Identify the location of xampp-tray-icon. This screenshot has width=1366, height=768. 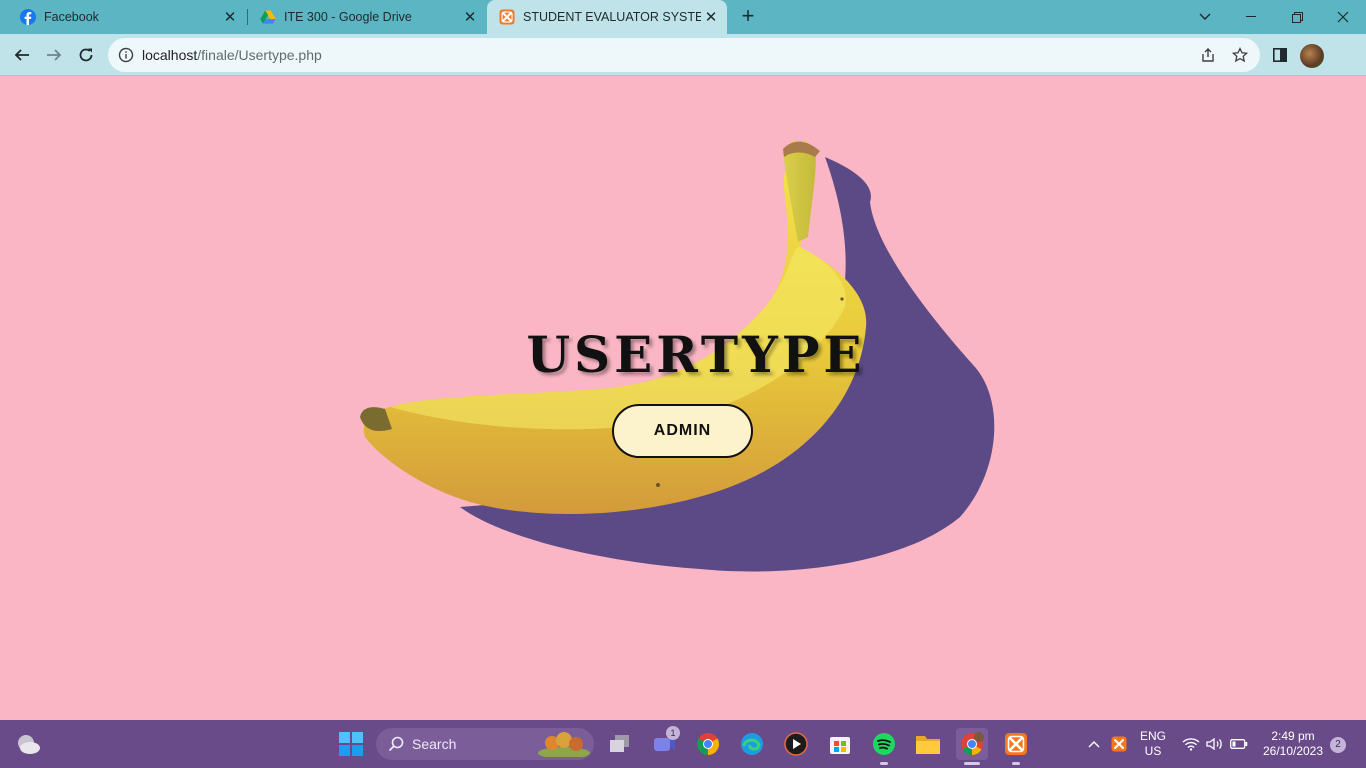
(1119, 744).